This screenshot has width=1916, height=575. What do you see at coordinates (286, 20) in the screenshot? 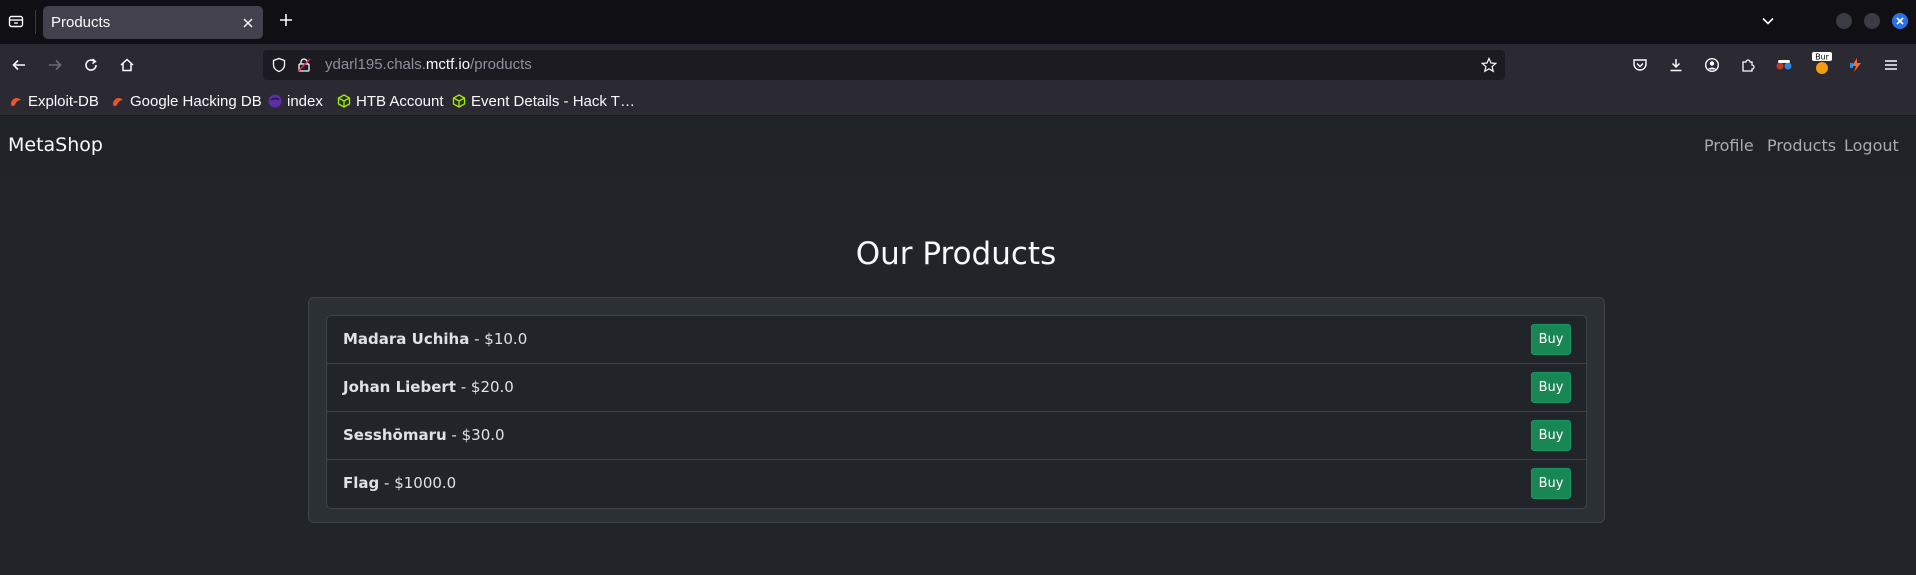
I see `new-tab-plus-icon` at bounding box center [286, 20].